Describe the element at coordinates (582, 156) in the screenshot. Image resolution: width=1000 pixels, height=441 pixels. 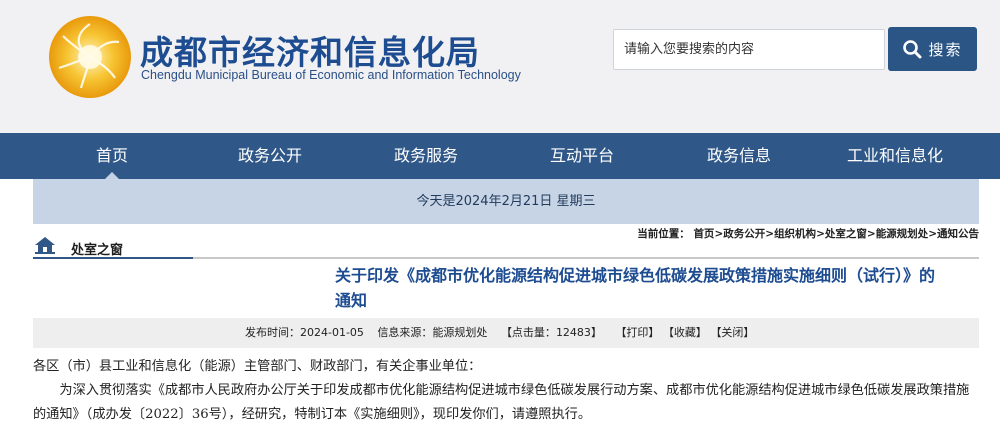
I see `nav-item-interaction-platform: 互动平台` at that location.